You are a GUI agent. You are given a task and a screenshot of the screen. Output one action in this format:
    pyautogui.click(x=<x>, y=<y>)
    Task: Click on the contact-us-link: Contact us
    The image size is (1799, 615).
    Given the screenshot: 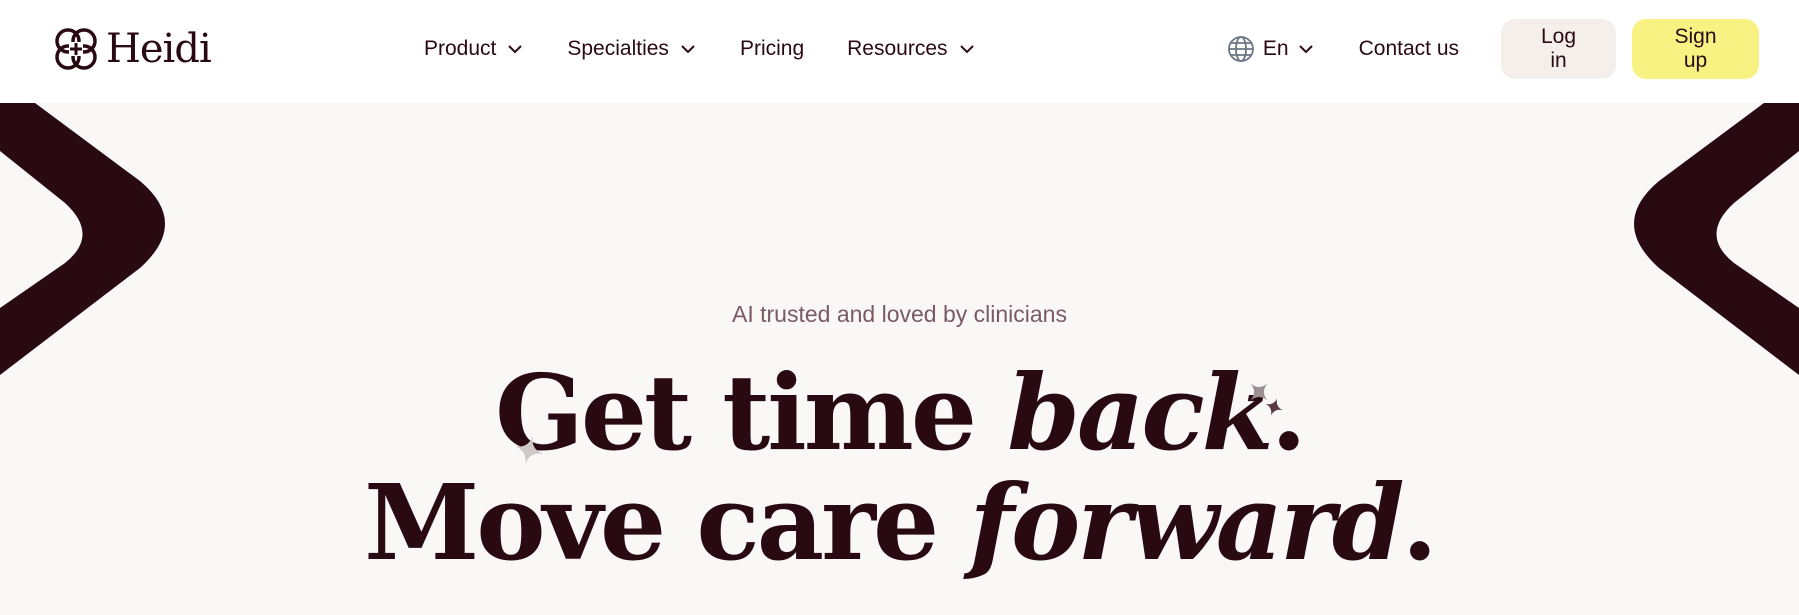 What is the action you would take?
    pyautogui.click(x=1409, y=49)
    